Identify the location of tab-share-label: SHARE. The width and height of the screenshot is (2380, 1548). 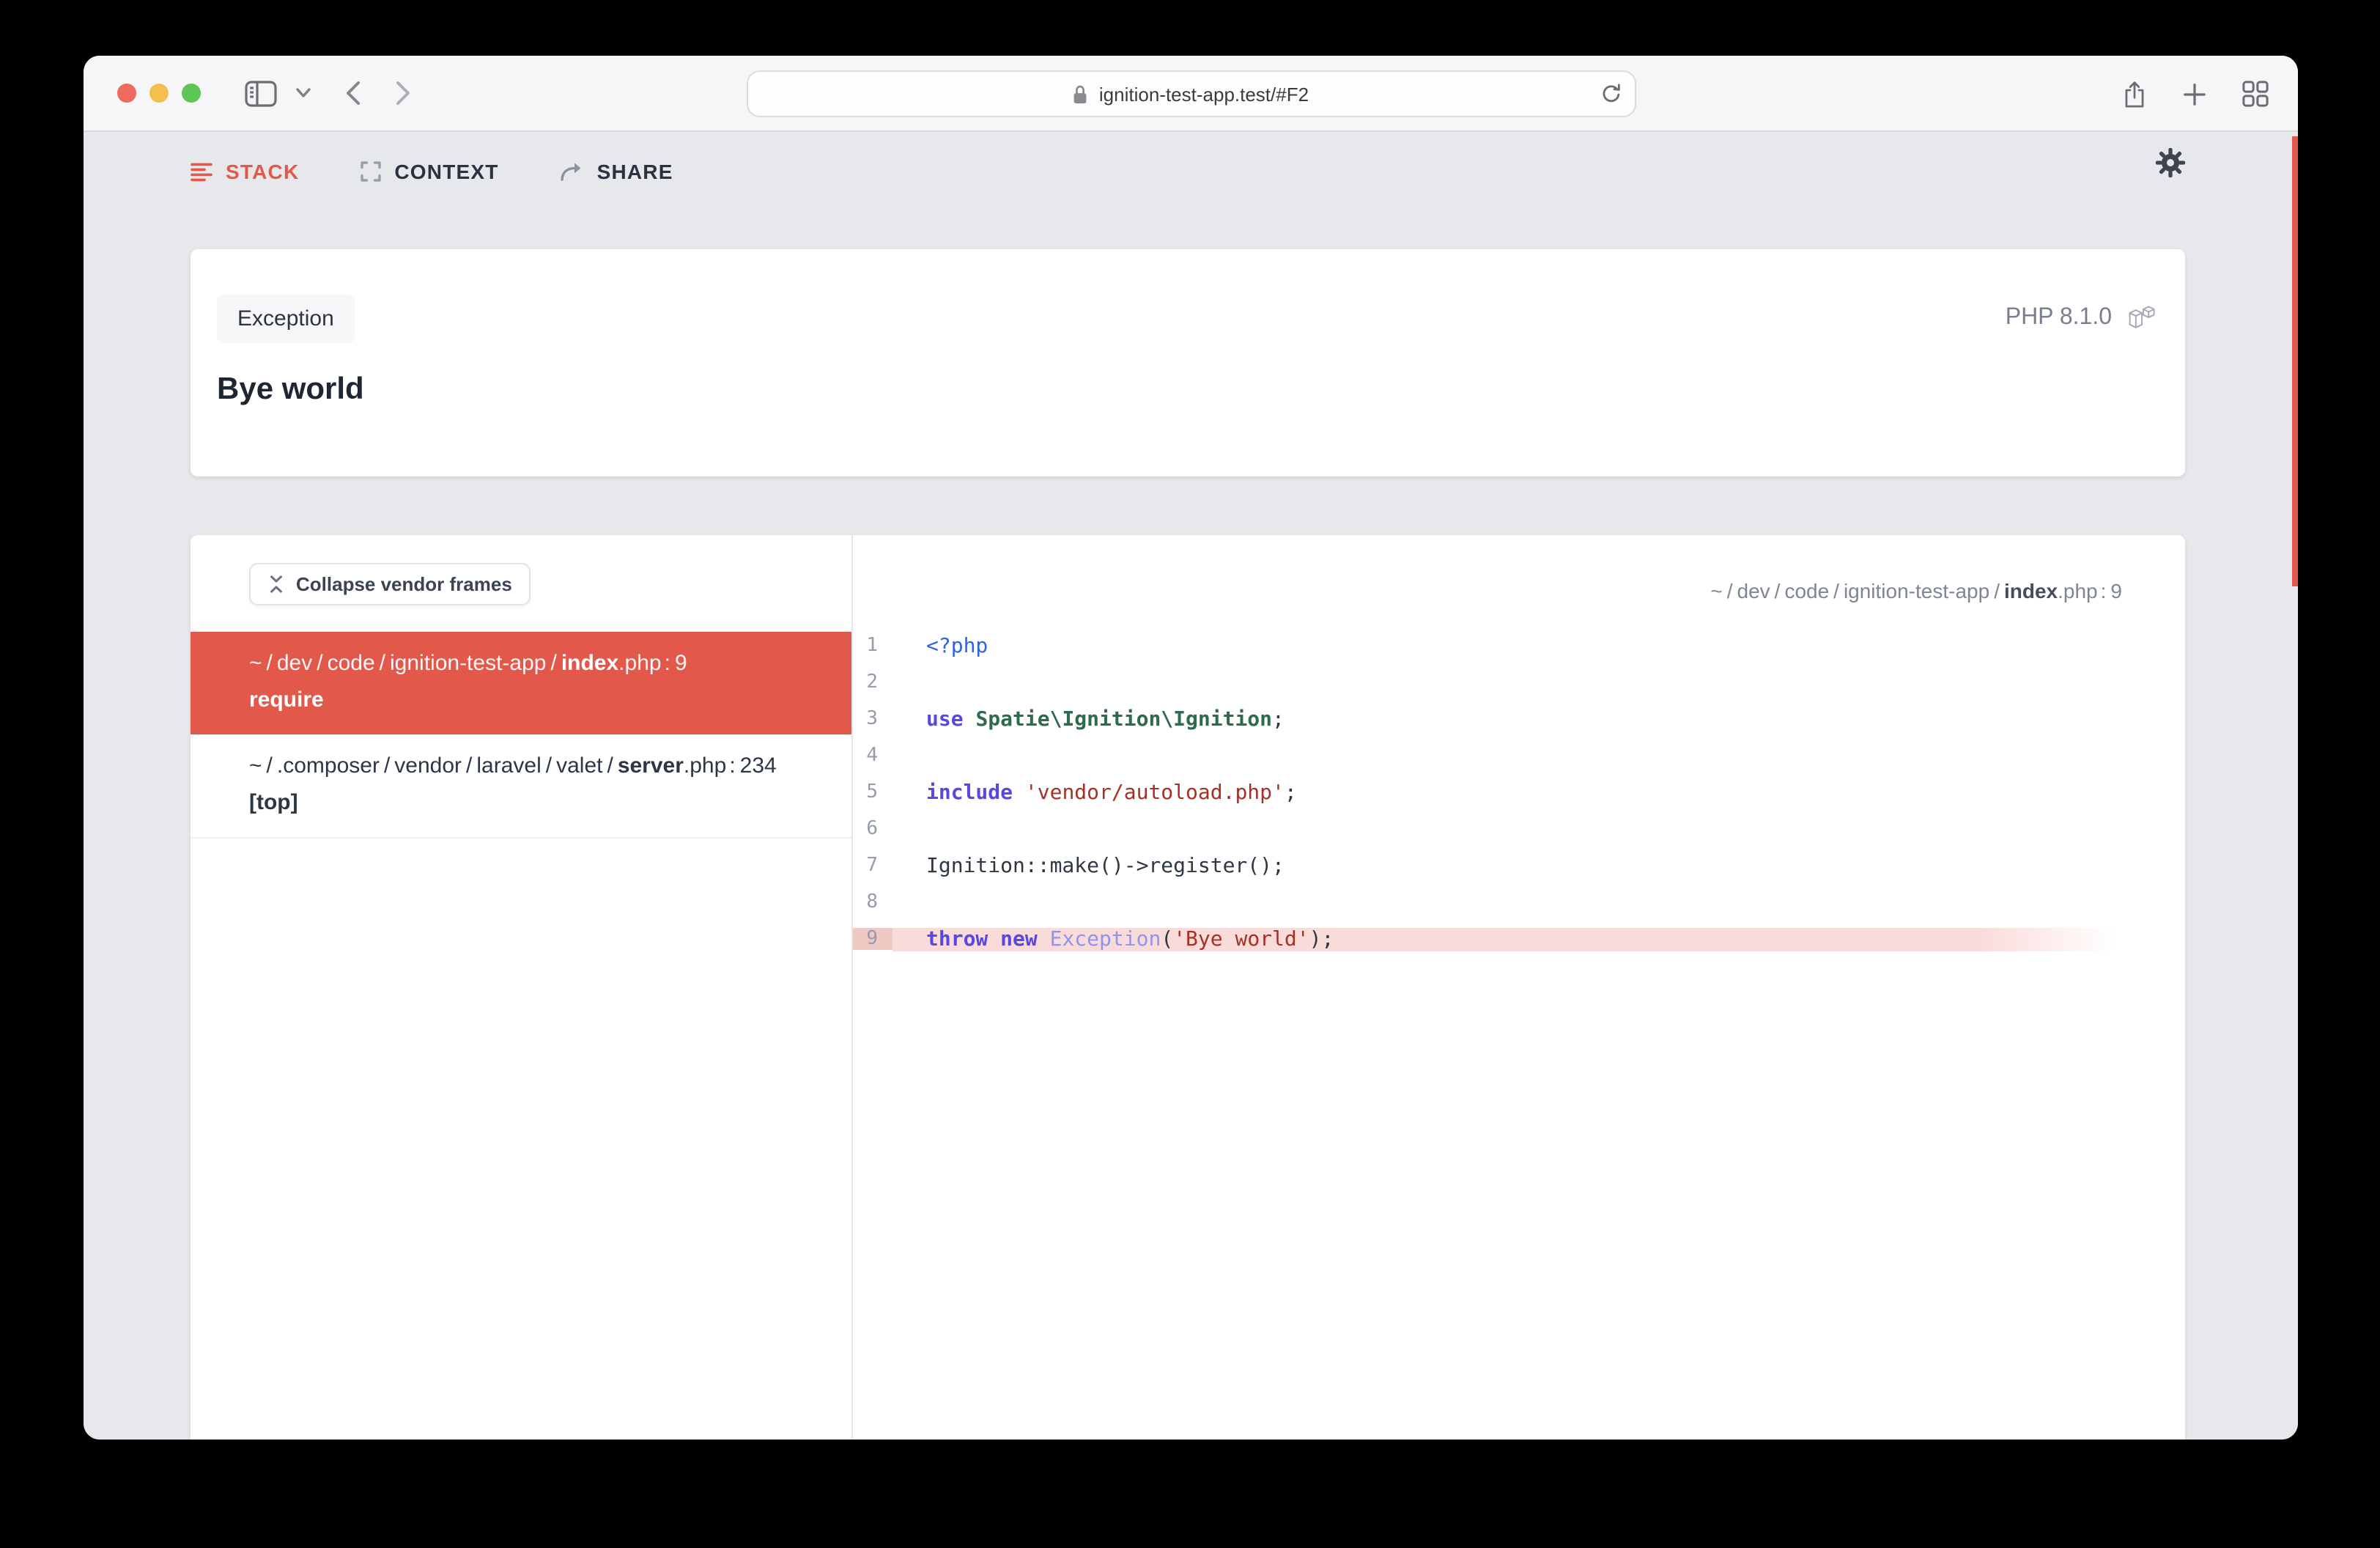
(634, 171).